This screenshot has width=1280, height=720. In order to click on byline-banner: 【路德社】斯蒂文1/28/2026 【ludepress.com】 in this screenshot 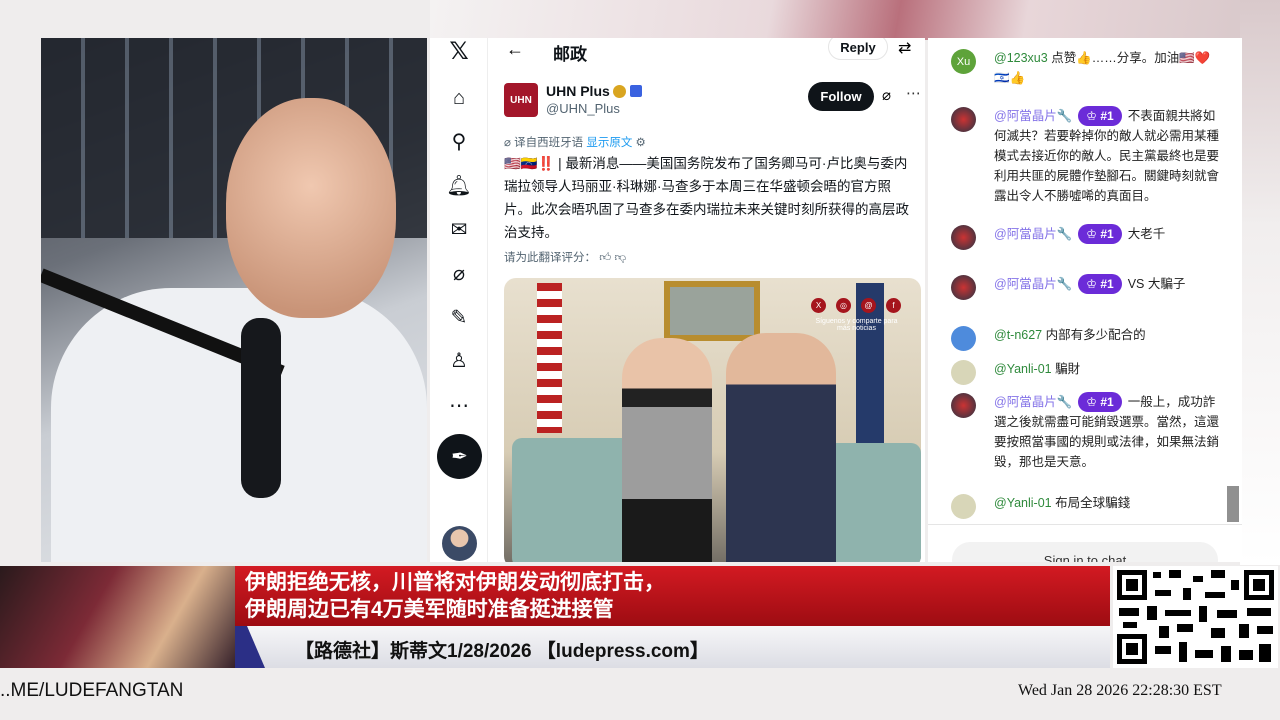, I will do `click(672, 647)`.